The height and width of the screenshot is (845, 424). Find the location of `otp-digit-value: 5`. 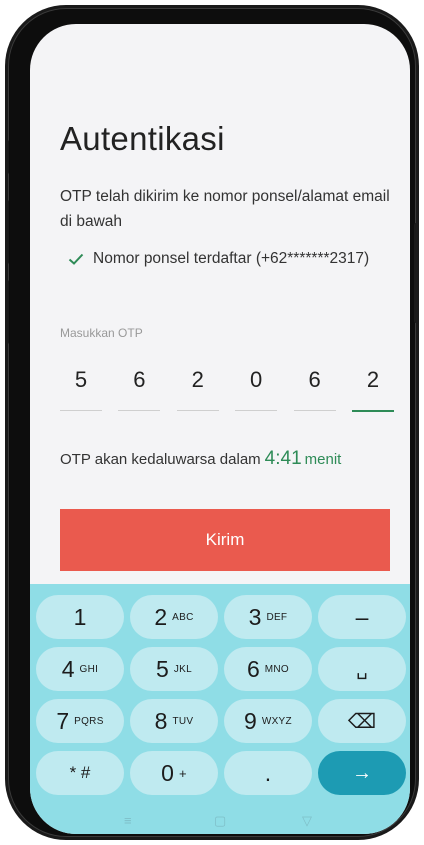

otp-digit-value: 5 is located at coordinates (81, 379).